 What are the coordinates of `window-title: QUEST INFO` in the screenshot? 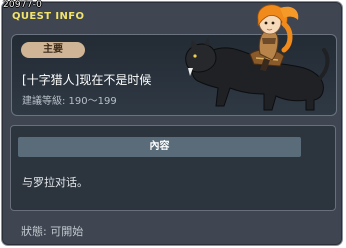 It's located at (48, 16).